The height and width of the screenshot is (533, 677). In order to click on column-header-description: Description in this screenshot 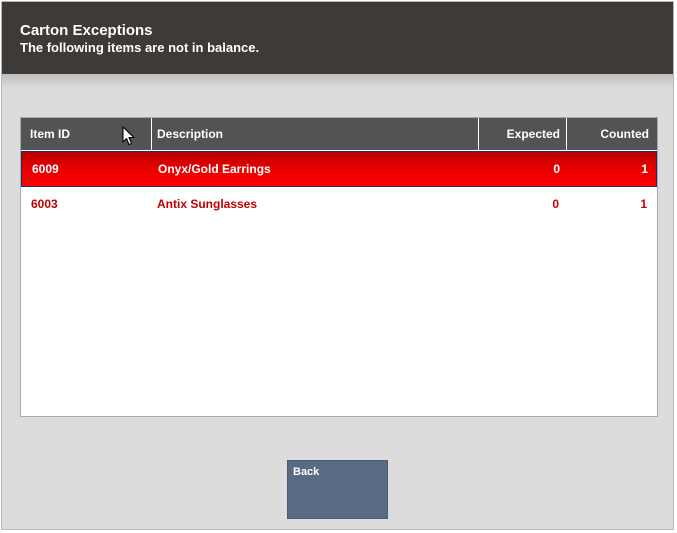, I will do `click(315, 134)`.